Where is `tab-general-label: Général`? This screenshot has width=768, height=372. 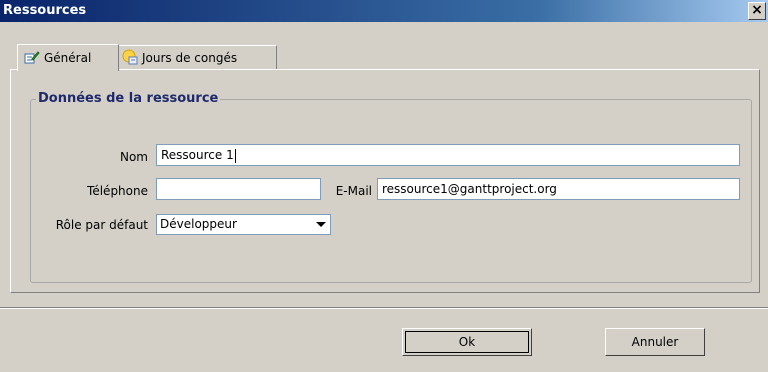
tab-general-label: Général is located at coordinates (68, 58).